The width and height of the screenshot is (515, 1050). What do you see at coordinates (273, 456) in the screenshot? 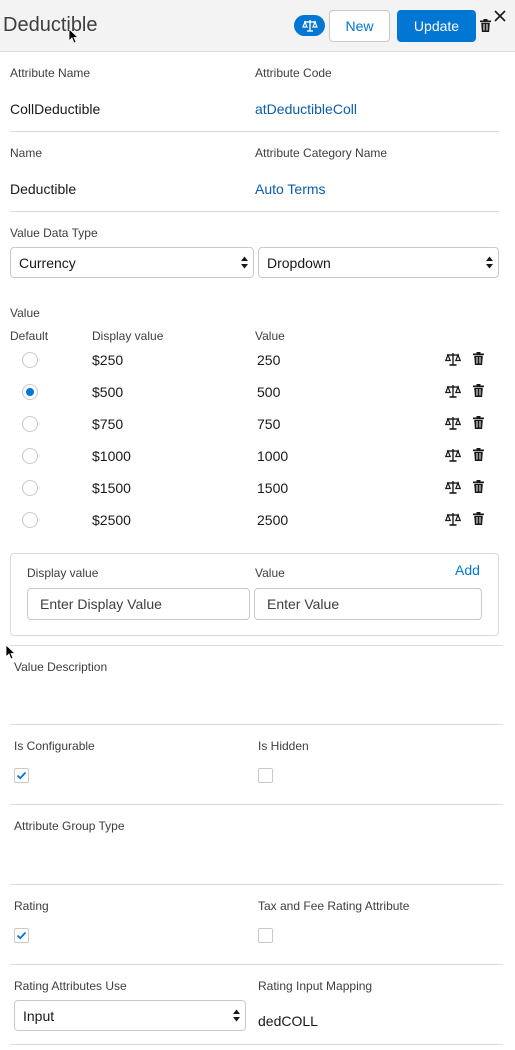
I see `value-cell: 1000` at bounding box center [273, 456].